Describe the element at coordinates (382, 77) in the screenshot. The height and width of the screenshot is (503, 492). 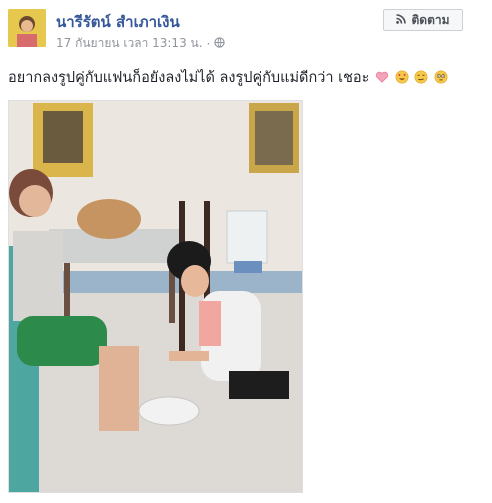
I see `heart-emoji` at that location.